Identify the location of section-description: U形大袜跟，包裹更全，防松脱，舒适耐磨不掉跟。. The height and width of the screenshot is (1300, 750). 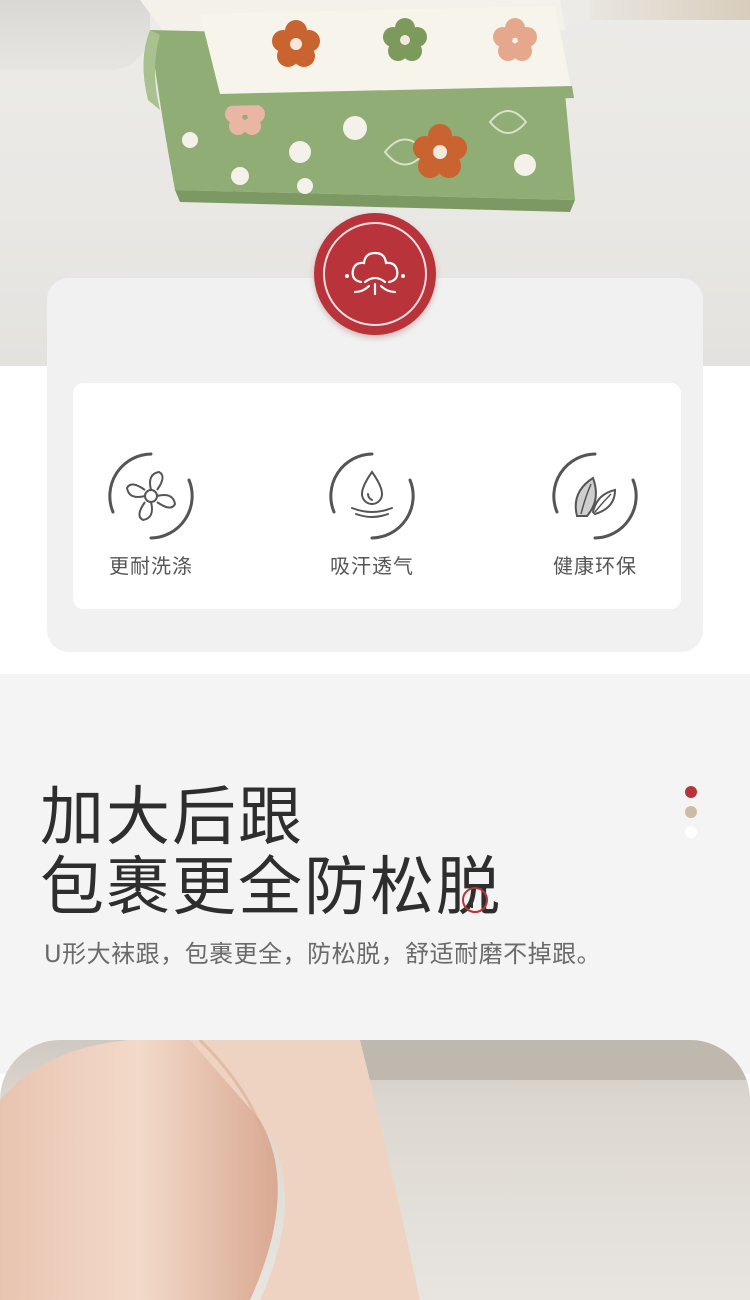
(323, 954).